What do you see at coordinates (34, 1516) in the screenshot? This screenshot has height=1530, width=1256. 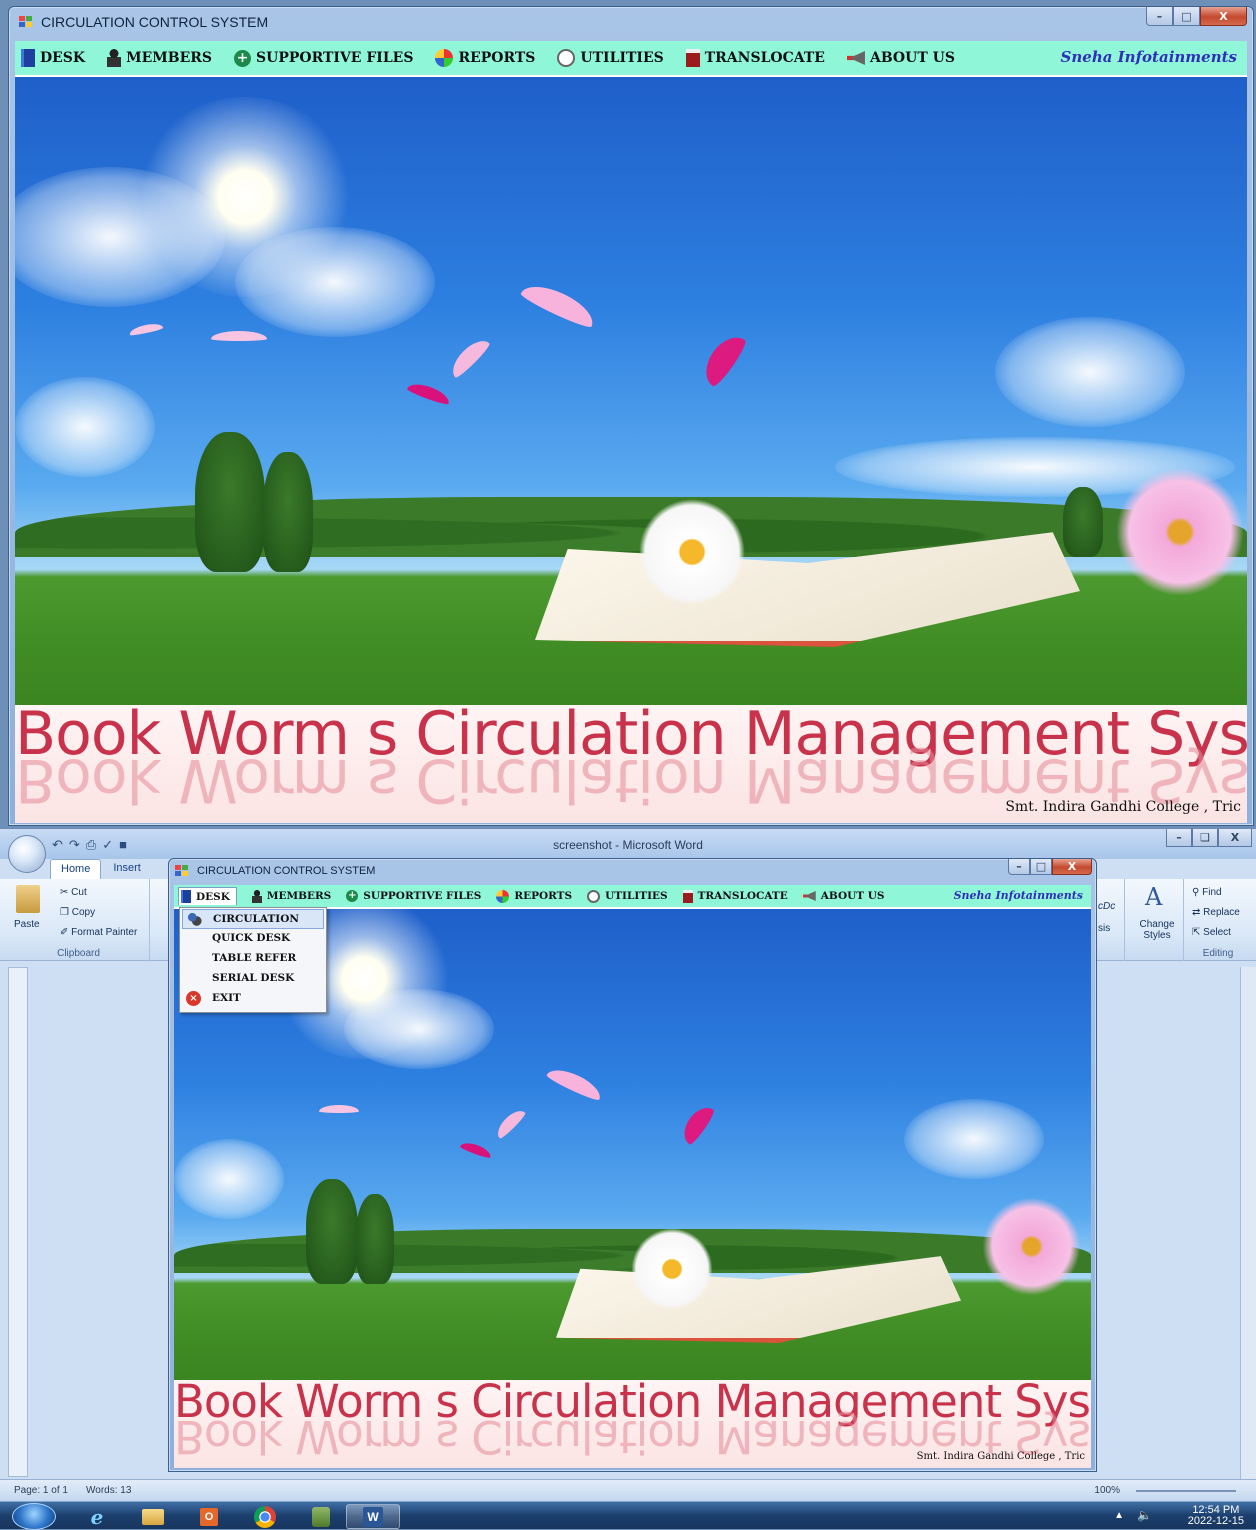 I see `start-button` at bounding box center [34, 1516].